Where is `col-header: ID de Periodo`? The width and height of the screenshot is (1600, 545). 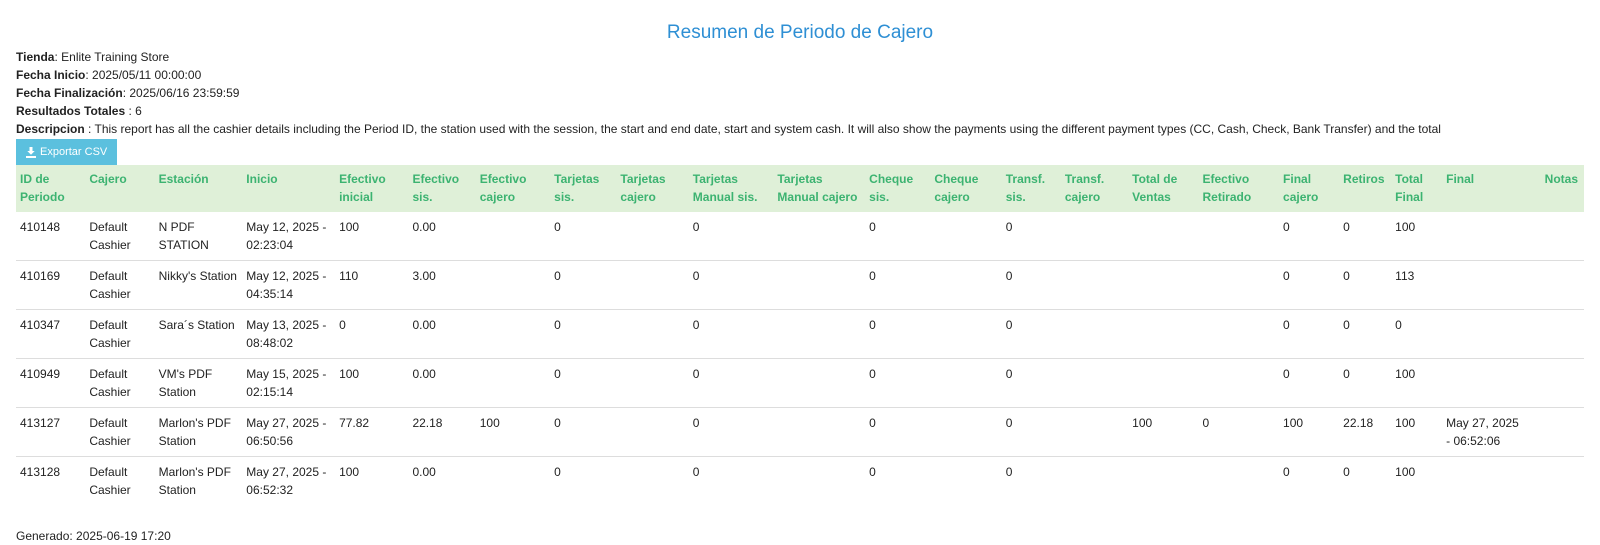
col-header: ID de Periodo is located at coordinates (50, 188).